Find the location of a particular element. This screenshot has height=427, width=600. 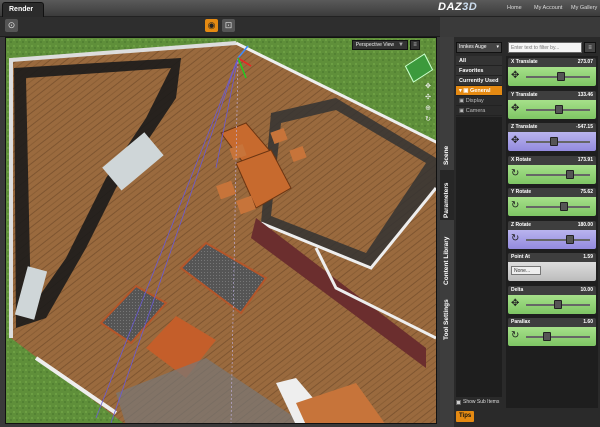

rotate-view-icon: ↻ is located at coordinates (428, 120).